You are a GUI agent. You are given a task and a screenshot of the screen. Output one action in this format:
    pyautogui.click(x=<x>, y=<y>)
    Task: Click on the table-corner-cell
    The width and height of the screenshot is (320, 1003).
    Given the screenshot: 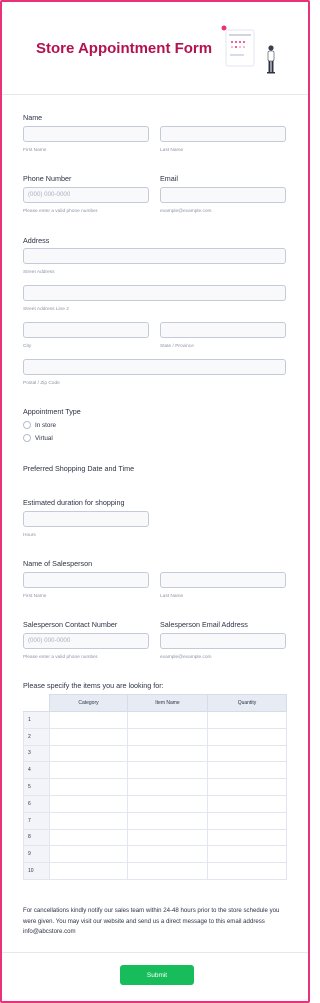 What is the action you would take?
    pyautogui.click(x=36, y=703)
    